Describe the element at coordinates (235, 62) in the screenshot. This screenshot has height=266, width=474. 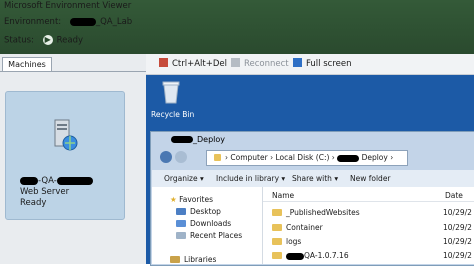
I see `reconnect-icon` at that location.